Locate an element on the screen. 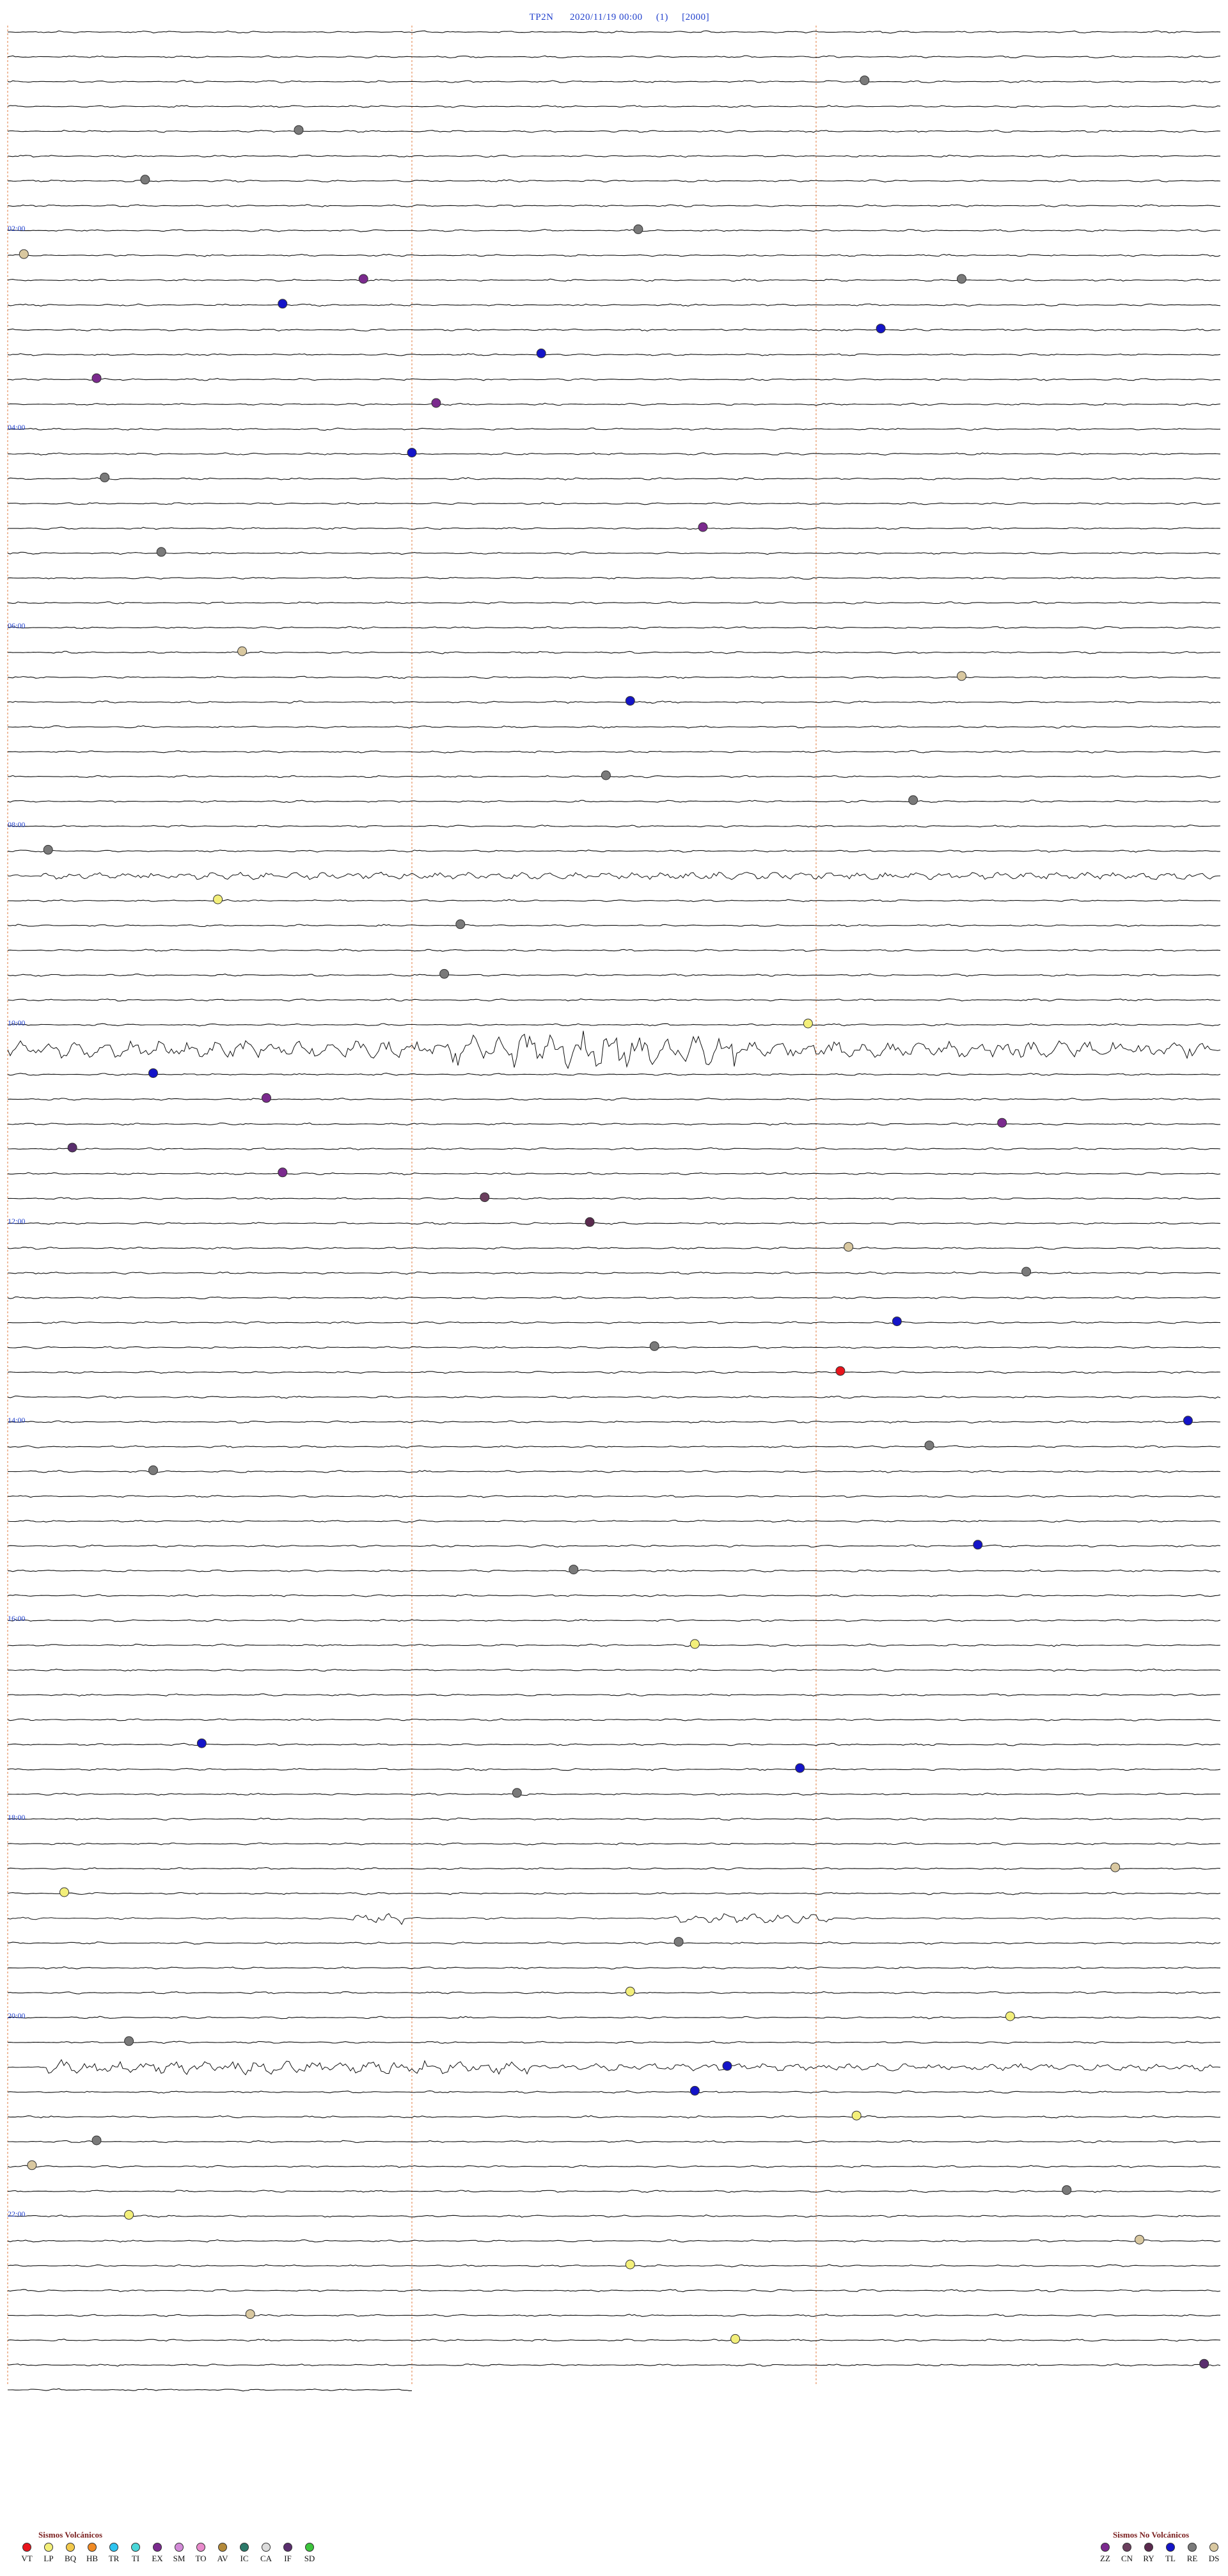  event-marker-cn is located at coordinates (485, 1197).